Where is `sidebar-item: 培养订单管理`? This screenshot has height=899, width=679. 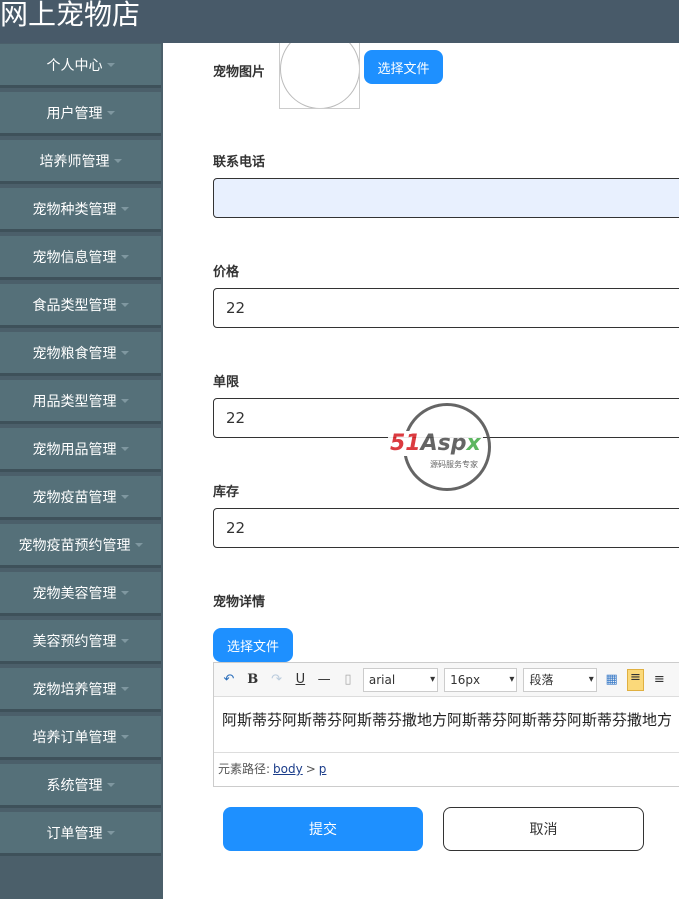
sidebar-item: 培养订单管理 is located at coordinates (80, 738).